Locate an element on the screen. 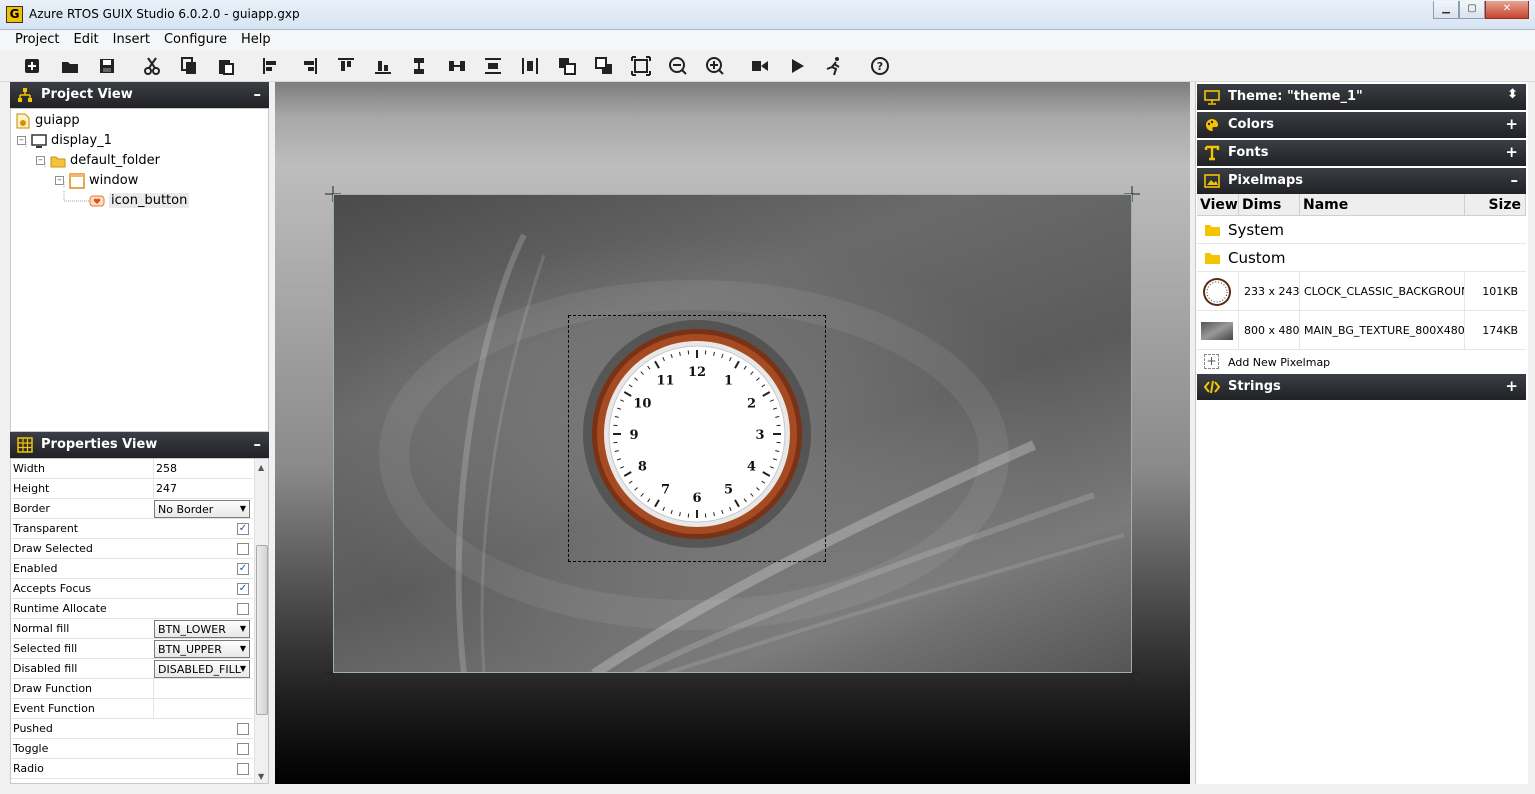 The height and width of the screenshot is (794, 1535). palette-icon is located at coordinates (1212, 125).